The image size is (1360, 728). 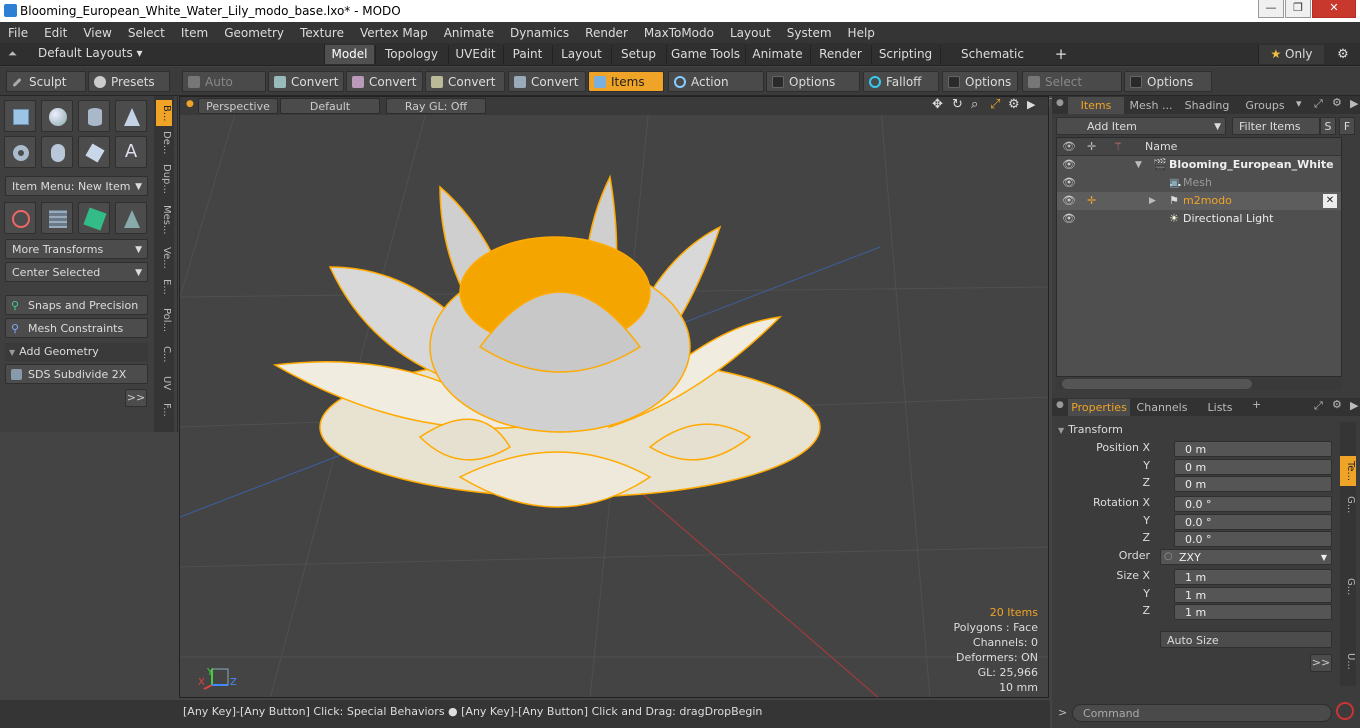 What do you see at coordinates (1196, 430) in the screenshot?
I see `transform-section-header: ▼ Transform` at bounding box center [1196, 430].